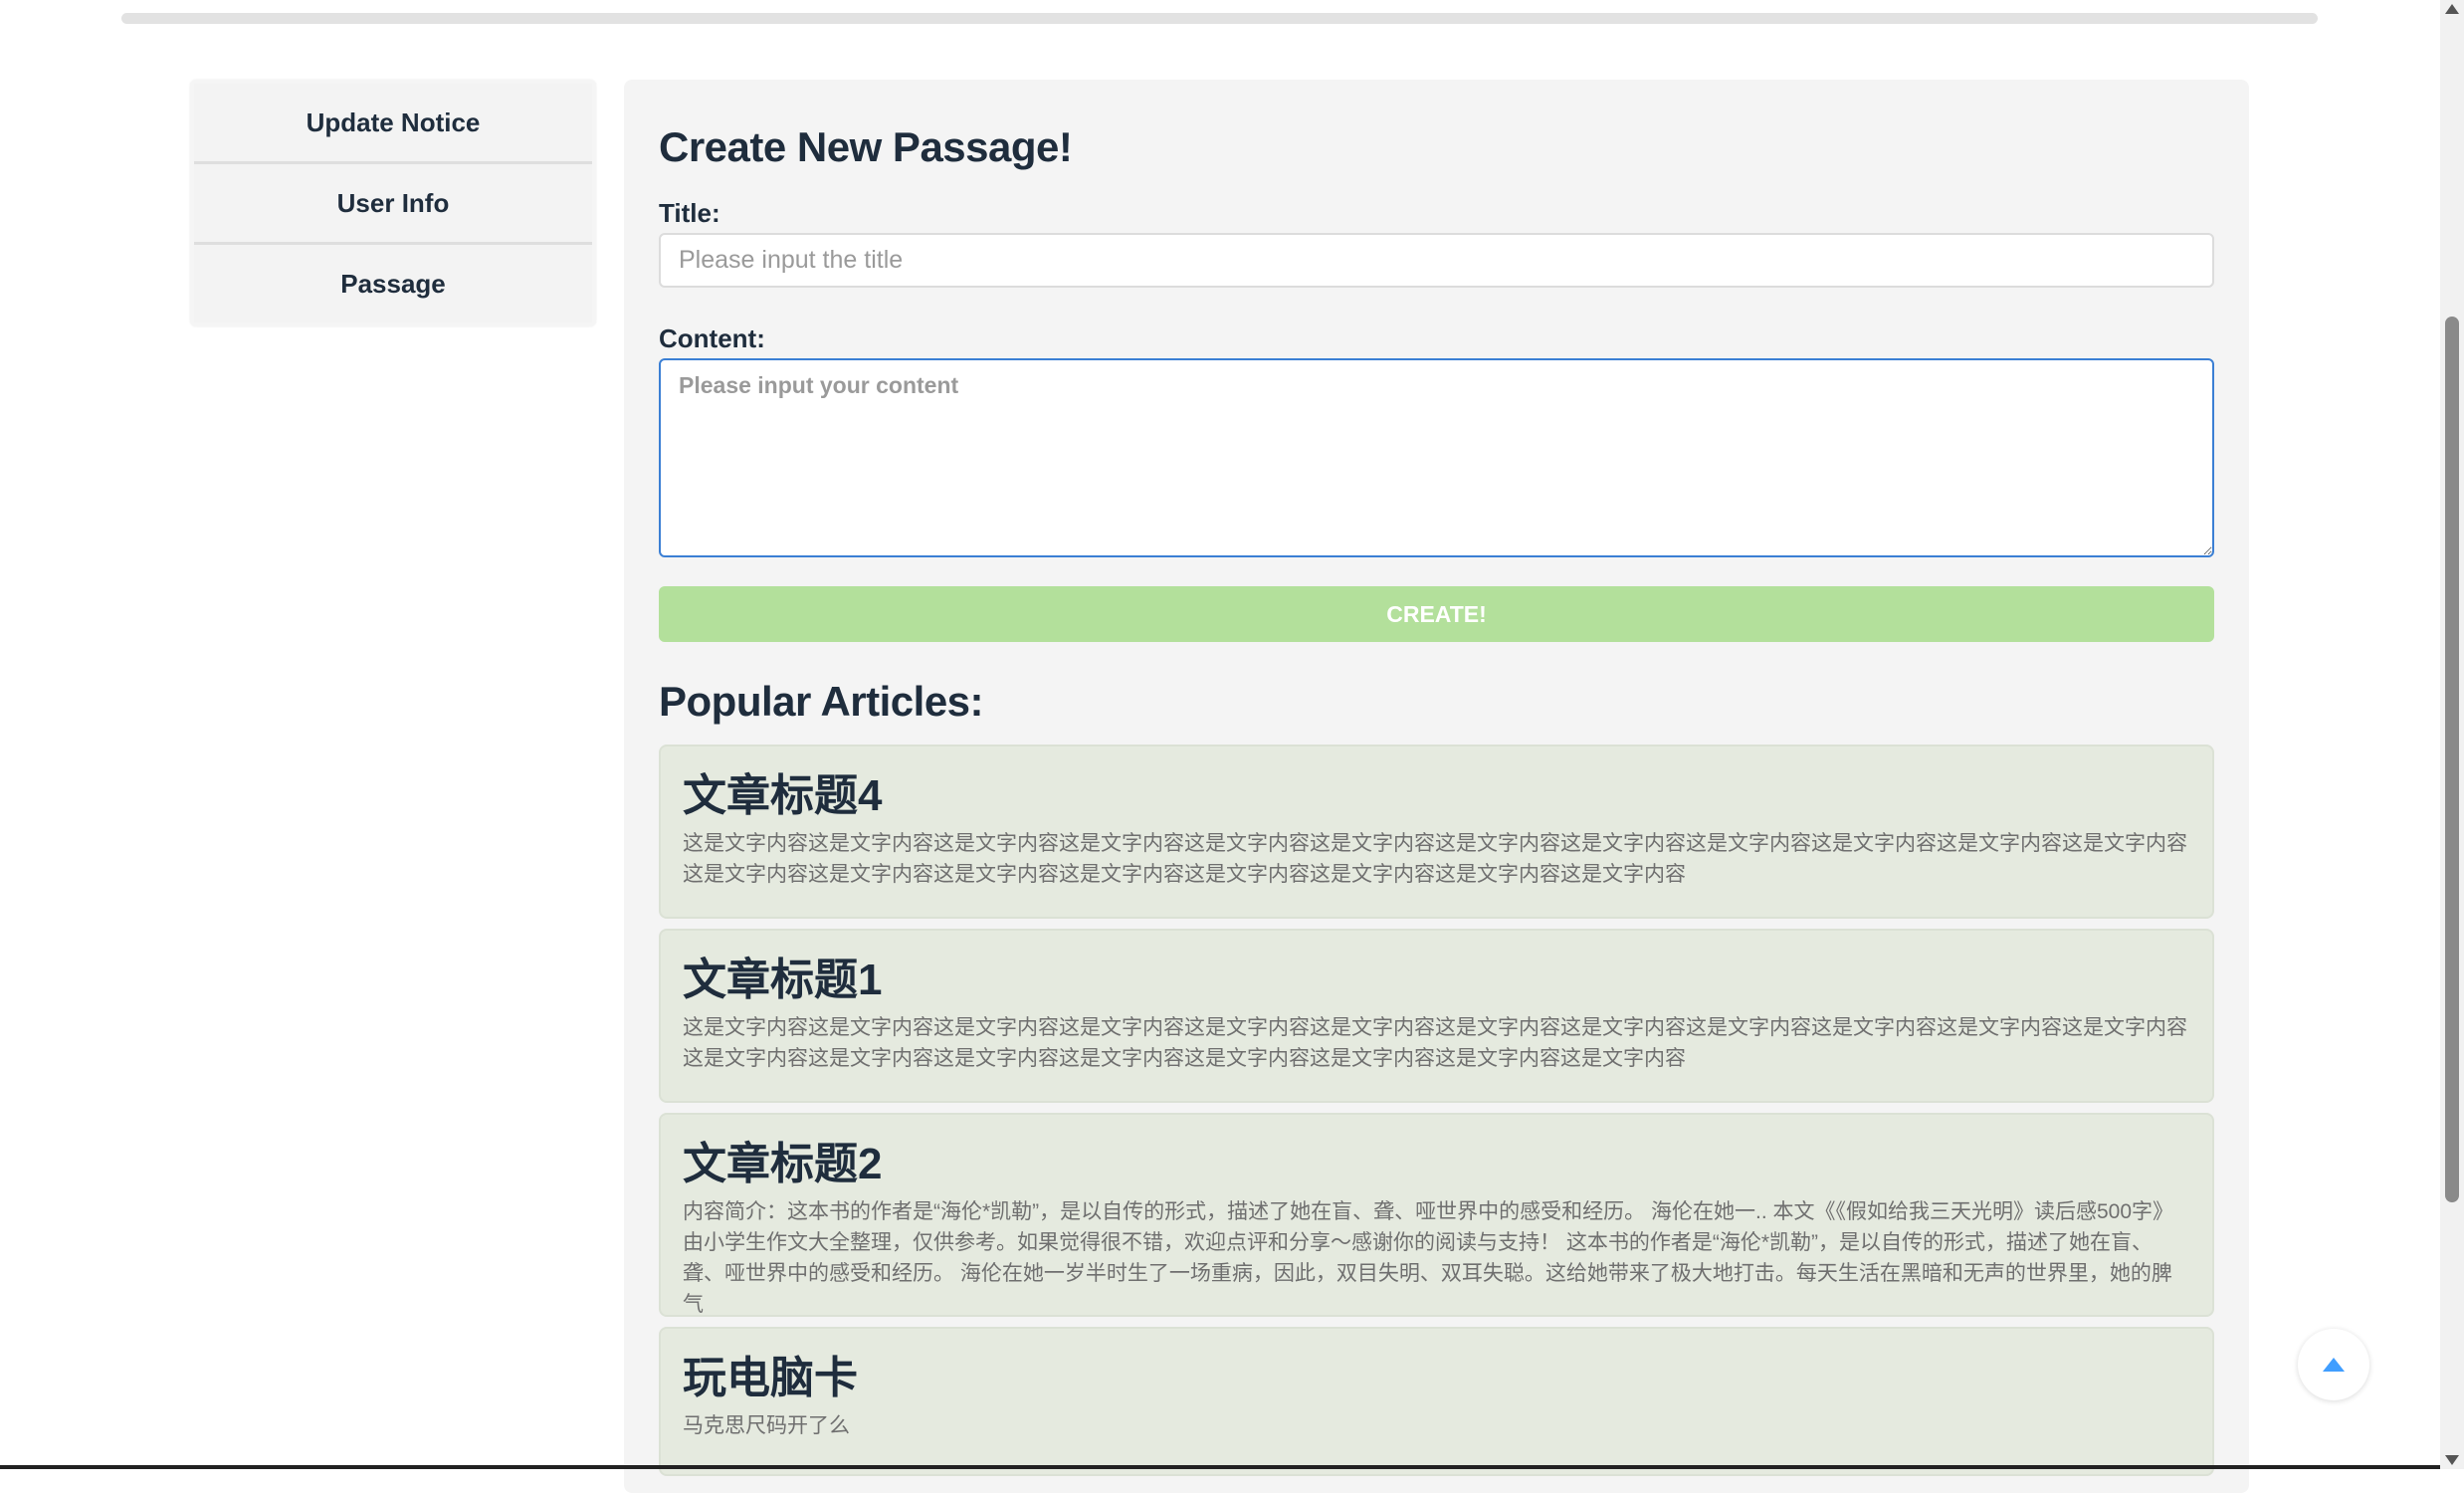  Describe the element at coordinates (1437, 1401) in the screenshot. I see `article-card: 玩电脑卡 马克思尺码开了么` at that location.